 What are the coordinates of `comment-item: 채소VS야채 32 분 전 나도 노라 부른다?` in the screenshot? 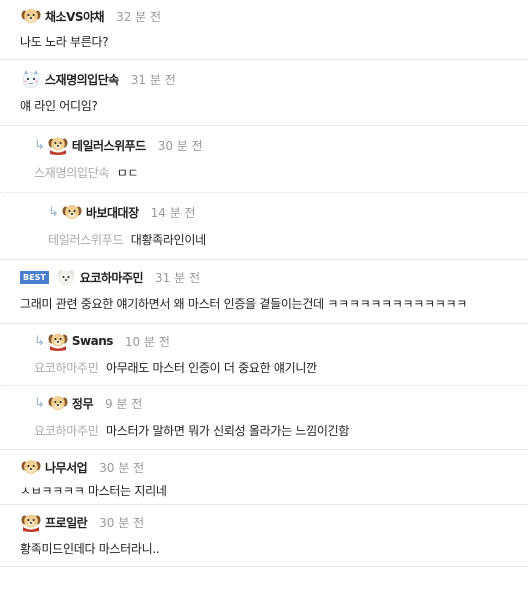 It's located at (264, 30).